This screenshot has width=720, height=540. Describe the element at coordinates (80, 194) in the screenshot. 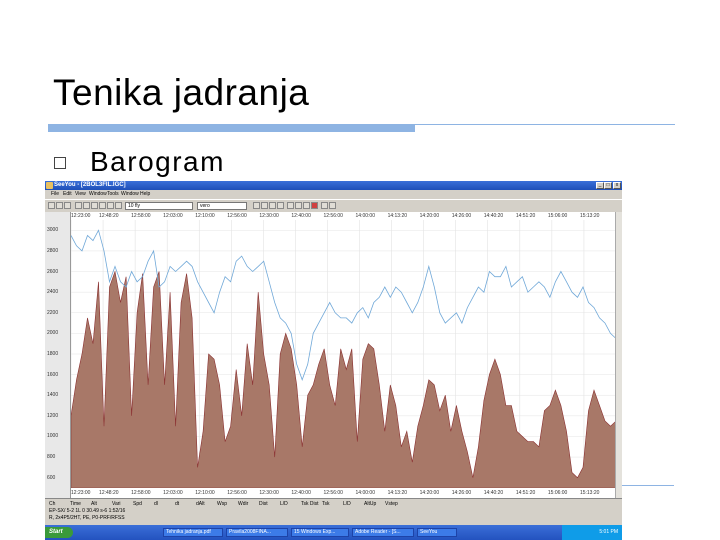

I see `menu-view: View` at that location.